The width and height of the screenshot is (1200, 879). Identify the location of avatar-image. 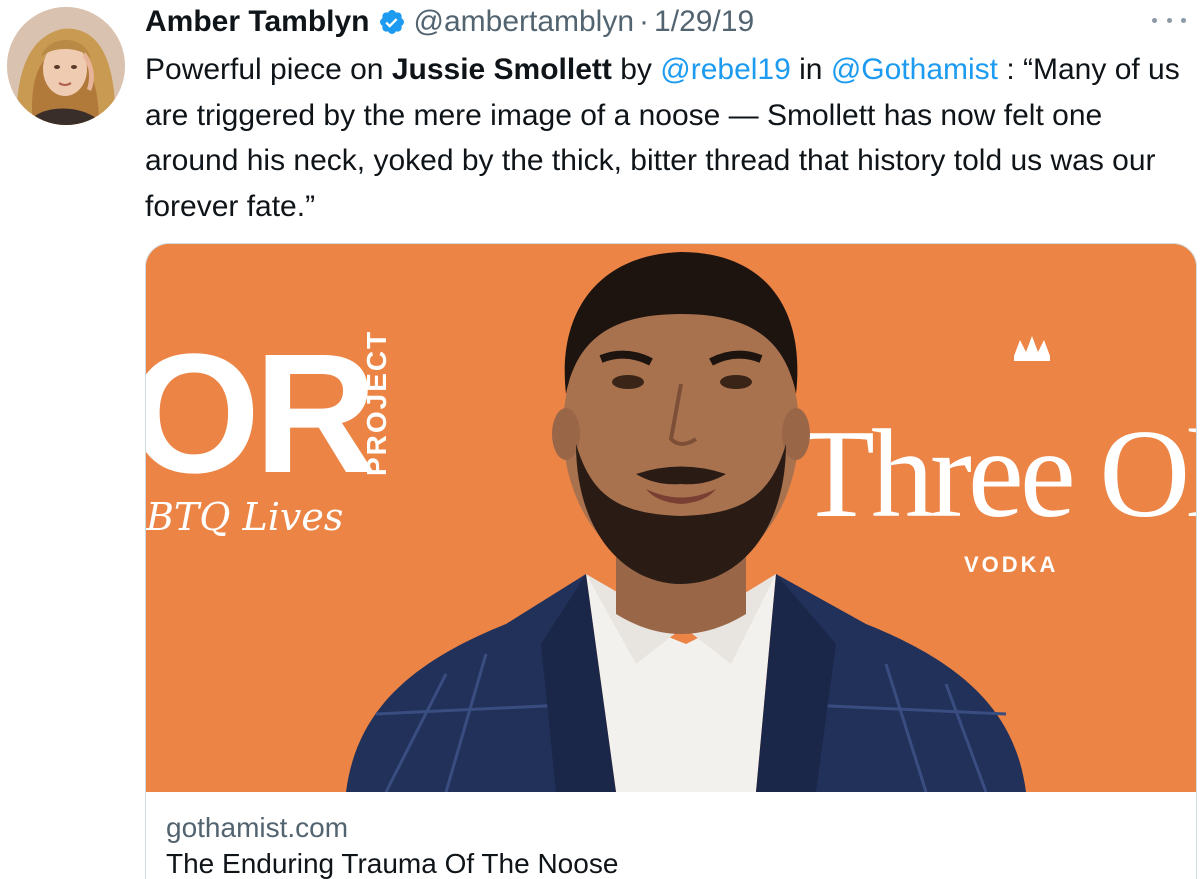
(66, 66).